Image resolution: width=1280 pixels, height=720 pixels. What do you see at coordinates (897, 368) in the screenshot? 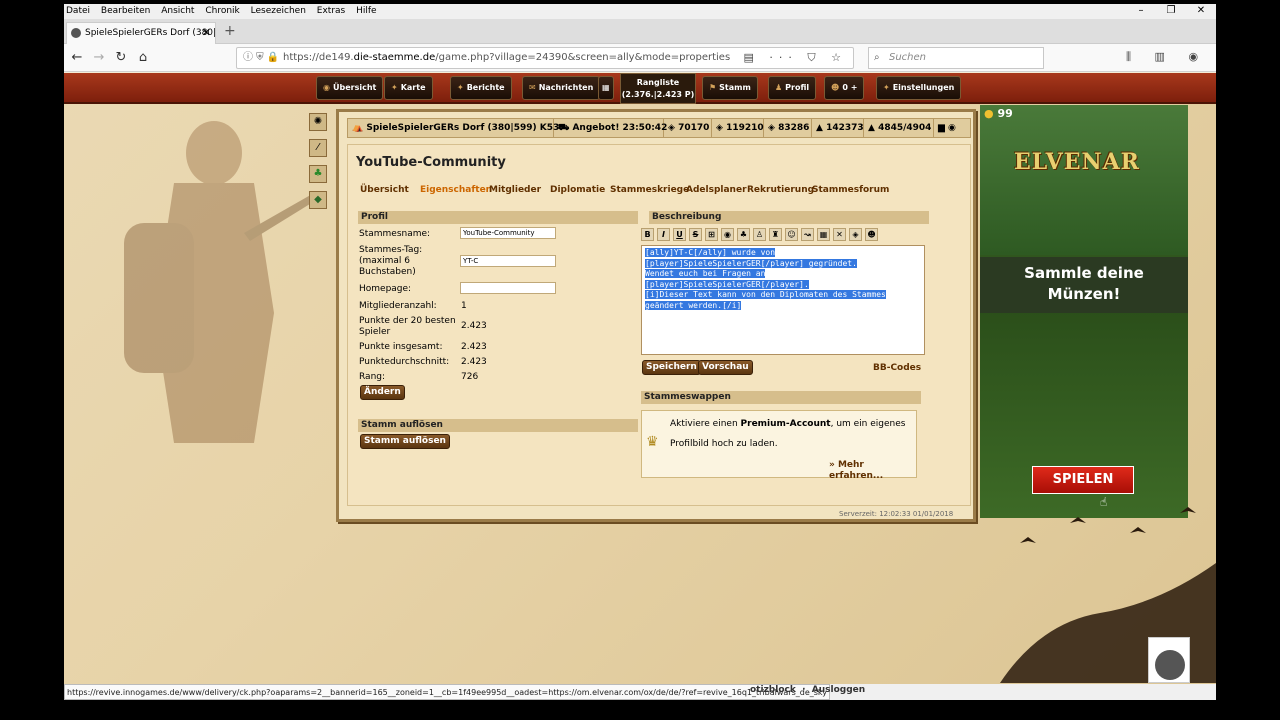
I see `bbcodes-link: BB-Codes` at bounding box center [897, 368].